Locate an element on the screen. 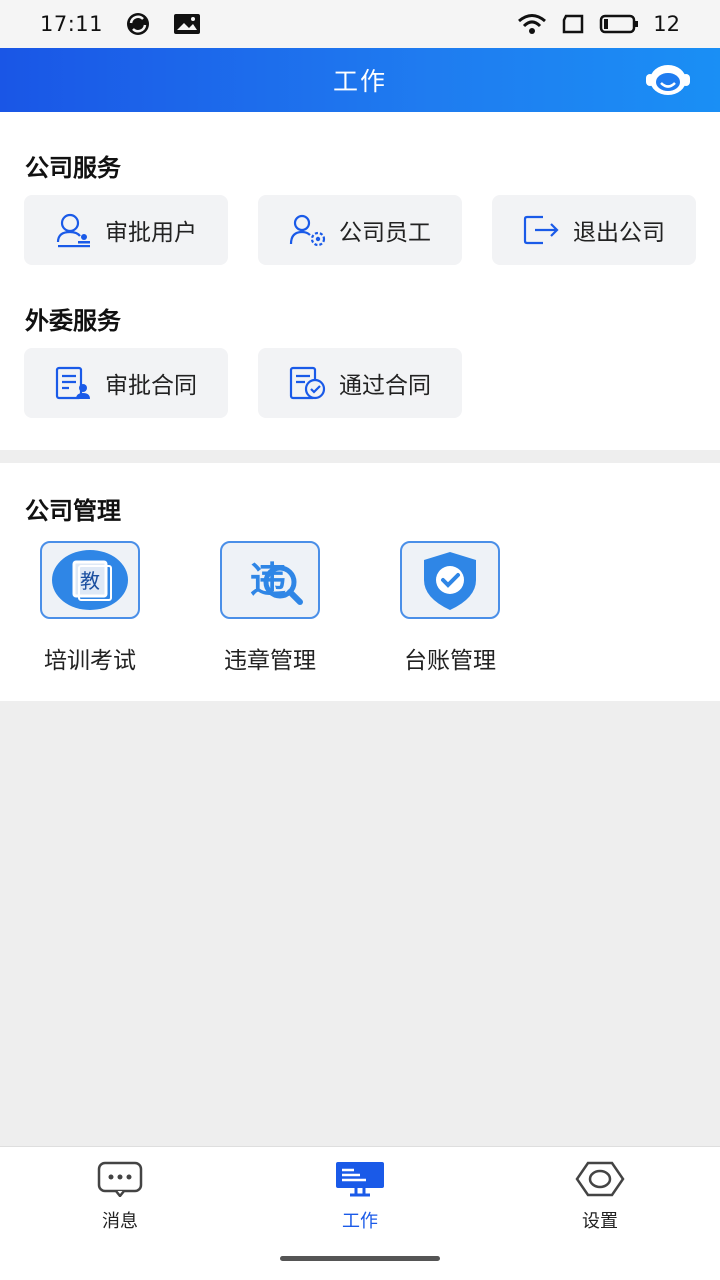 The height and width of the screenshot is (1280, 720). violation-management-label: 违章管理 is located at coordinates (270, 661).